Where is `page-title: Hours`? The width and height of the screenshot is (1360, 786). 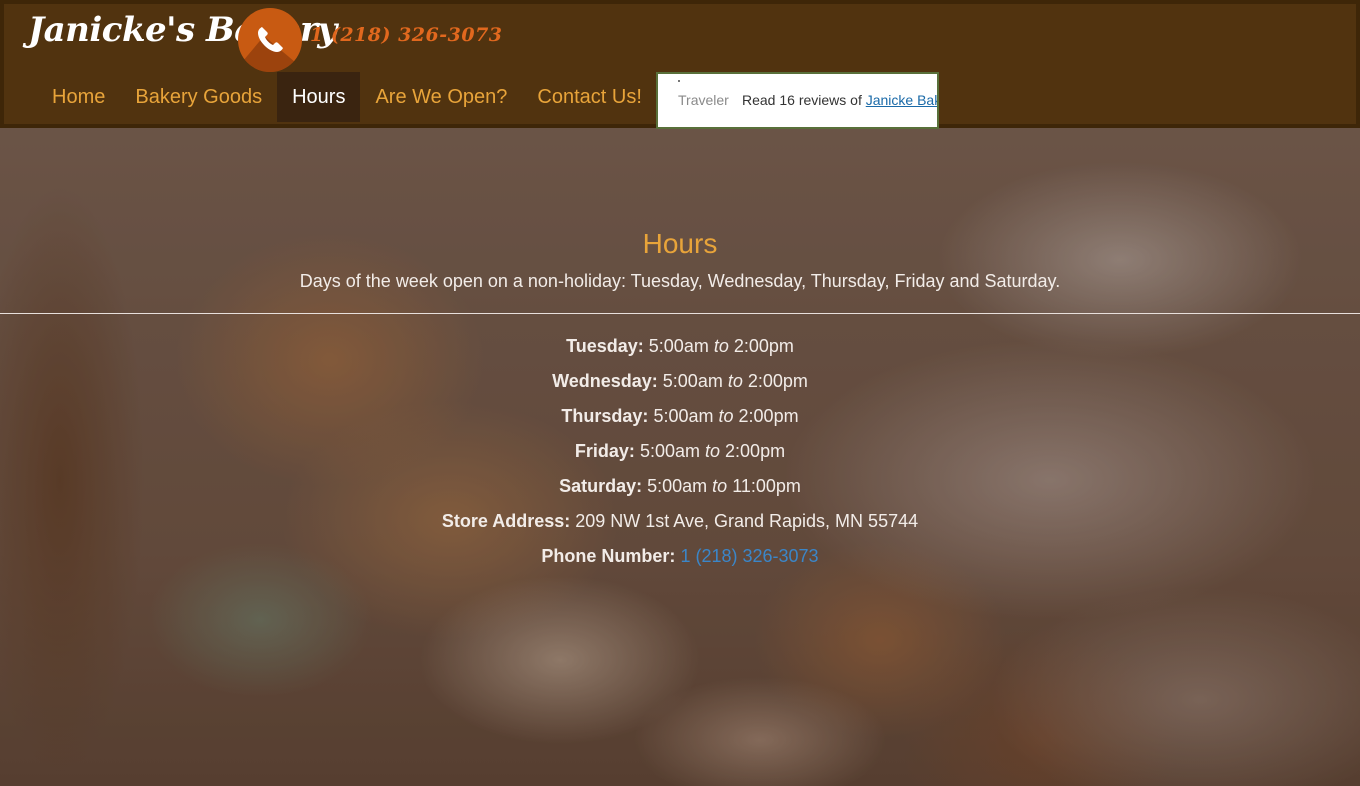
page-title: Hours is located at coordinates (680, 243).